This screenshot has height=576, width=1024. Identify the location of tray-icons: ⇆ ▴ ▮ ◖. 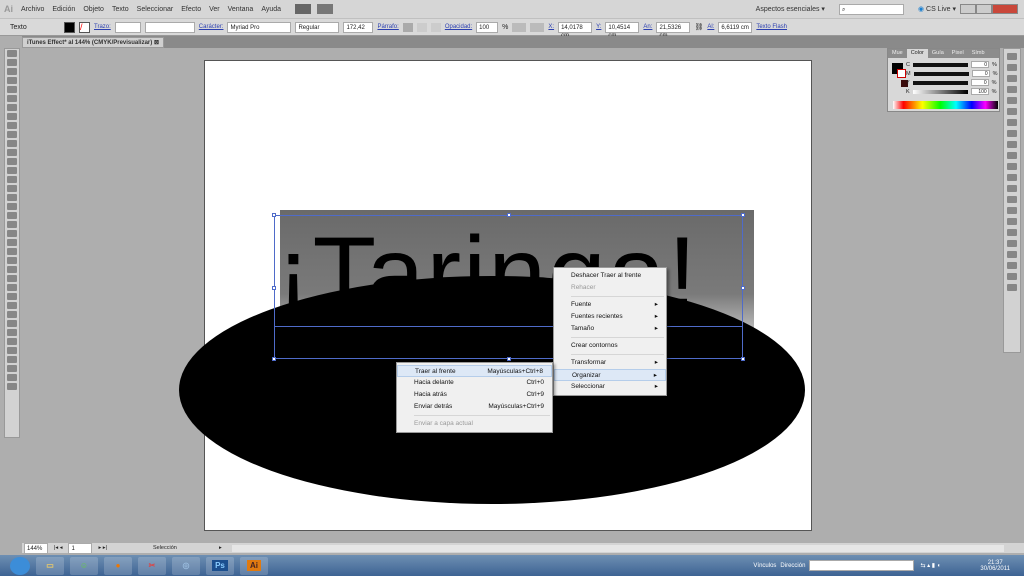
(930, 565).